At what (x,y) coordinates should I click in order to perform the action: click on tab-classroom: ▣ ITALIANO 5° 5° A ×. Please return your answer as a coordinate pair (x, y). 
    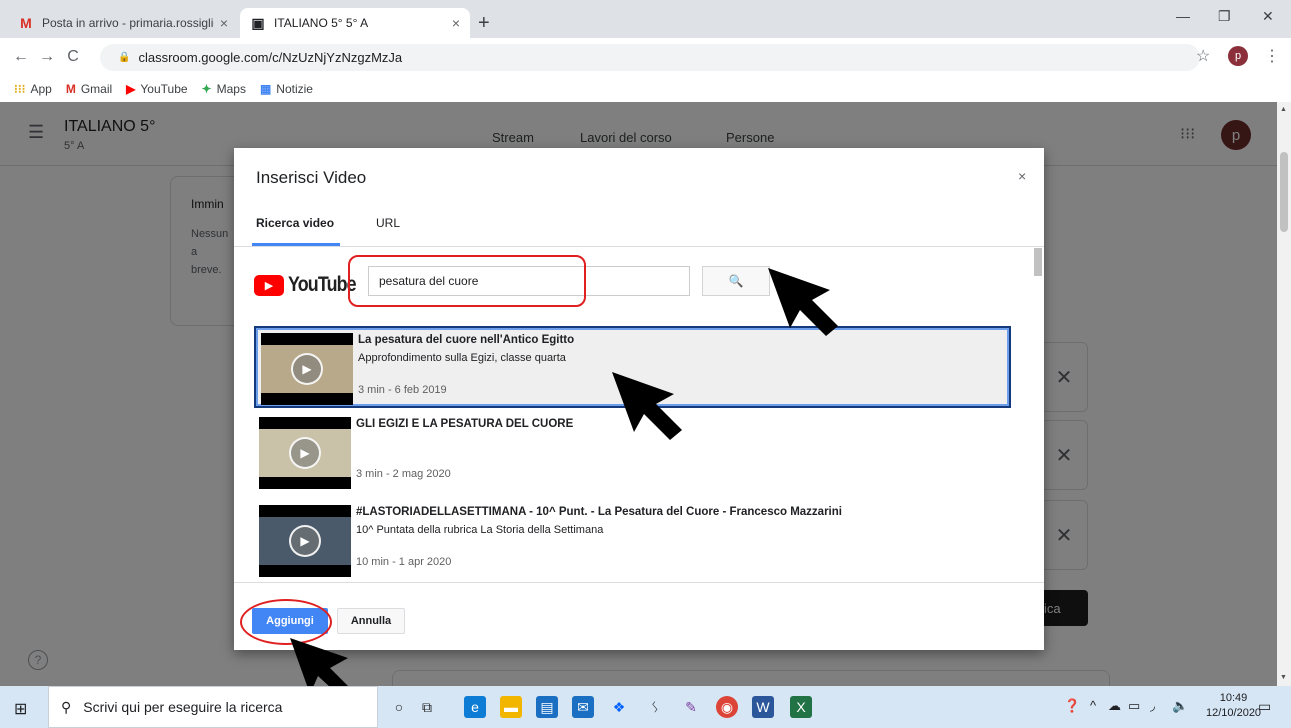
    Looking at the image, I should click on (355, 23).